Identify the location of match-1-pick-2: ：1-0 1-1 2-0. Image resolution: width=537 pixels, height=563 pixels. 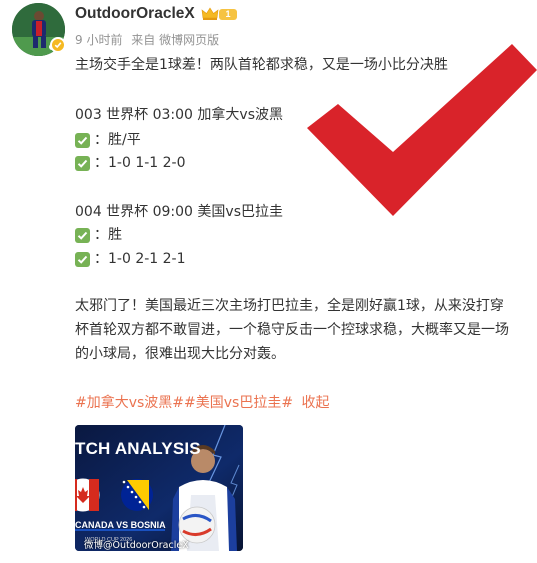
(130, 163).